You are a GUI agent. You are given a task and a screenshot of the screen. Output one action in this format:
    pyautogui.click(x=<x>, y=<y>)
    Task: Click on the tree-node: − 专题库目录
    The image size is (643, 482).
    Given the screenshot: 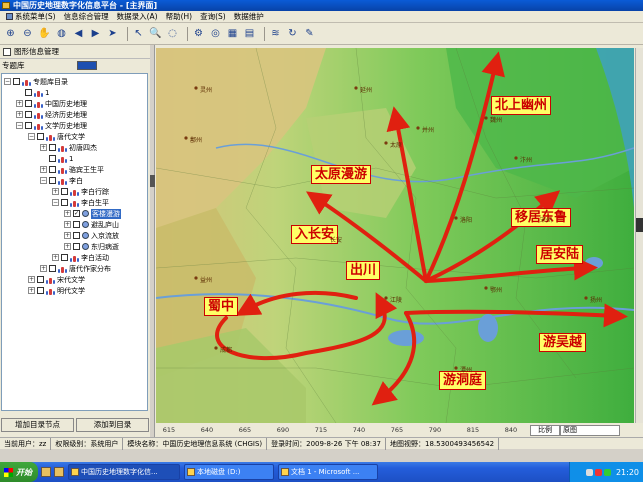 What is the action you would take?
    pyautogui.click(x=74, y=81)
    